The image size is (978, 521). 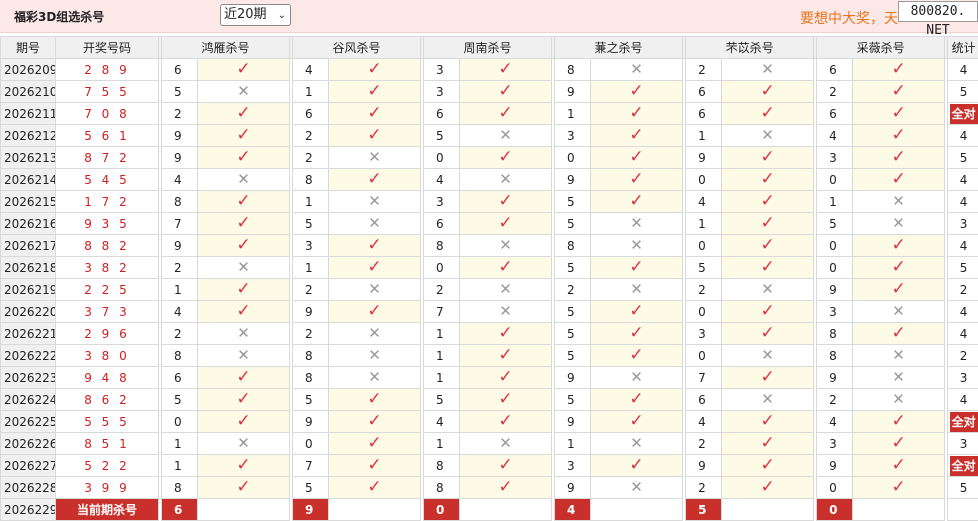 What do you see at coordinates (489, 19) in the screenshot?
I see `top-bar: 福彩3D组选杀号 近20期 ⌄ 要想中大奖，天 800820. NET` at bounding box center [489, 19].